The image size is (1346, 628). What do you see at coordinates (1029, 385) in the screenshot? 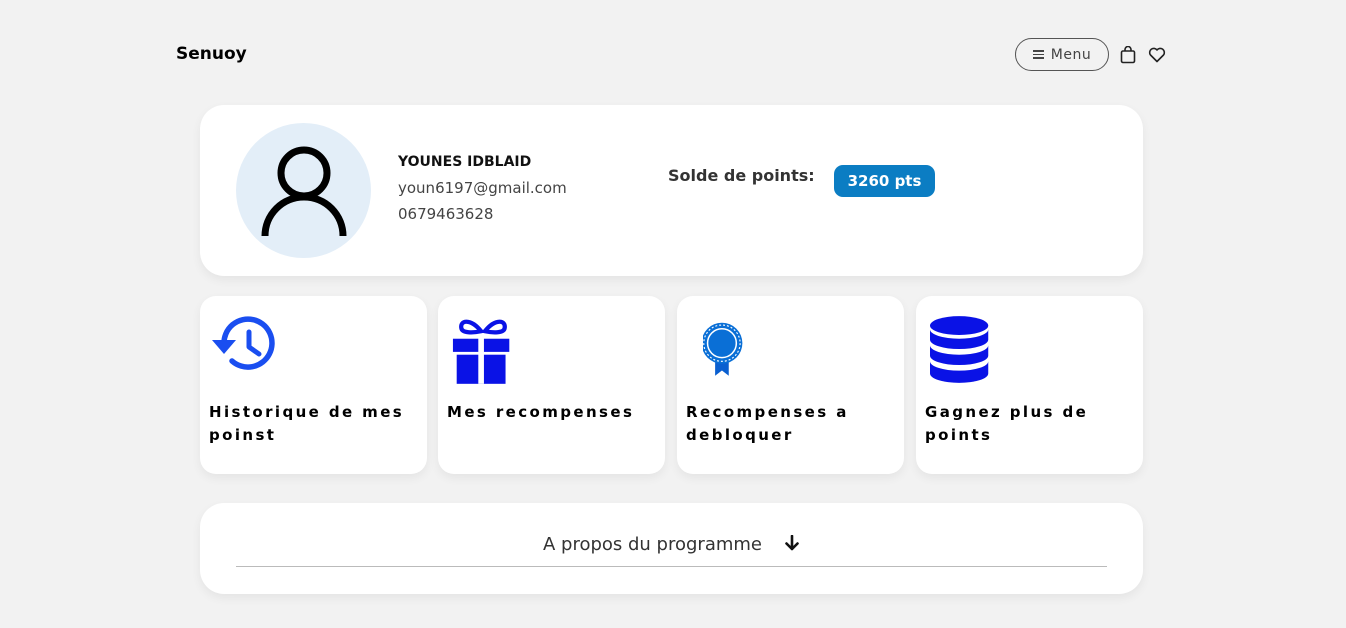
I see `tile-earn-more-points: Gagnez plus de points` at bounding box center [1029, 385].